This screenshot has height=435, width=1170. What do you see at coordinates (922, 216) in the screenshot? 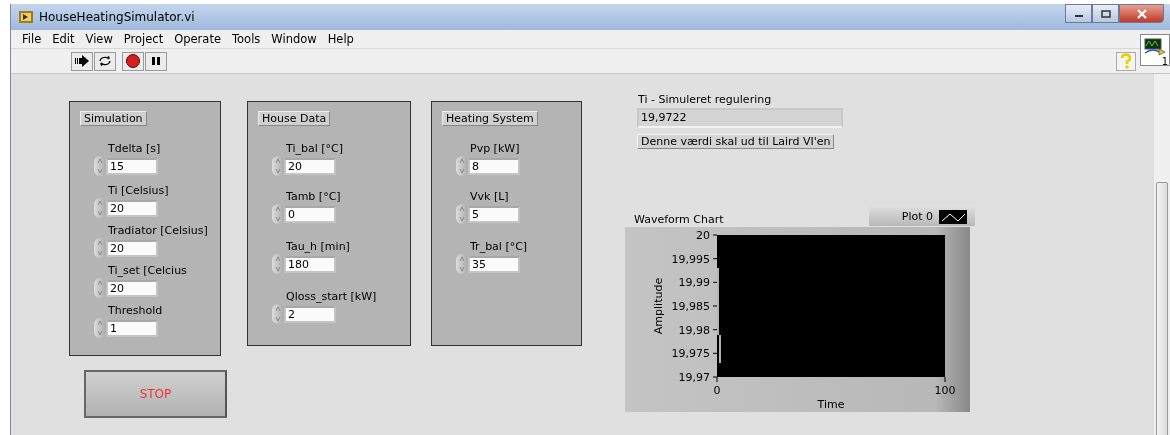
I see `plot-legend: Plot 0` at bounding box center [922, 216].